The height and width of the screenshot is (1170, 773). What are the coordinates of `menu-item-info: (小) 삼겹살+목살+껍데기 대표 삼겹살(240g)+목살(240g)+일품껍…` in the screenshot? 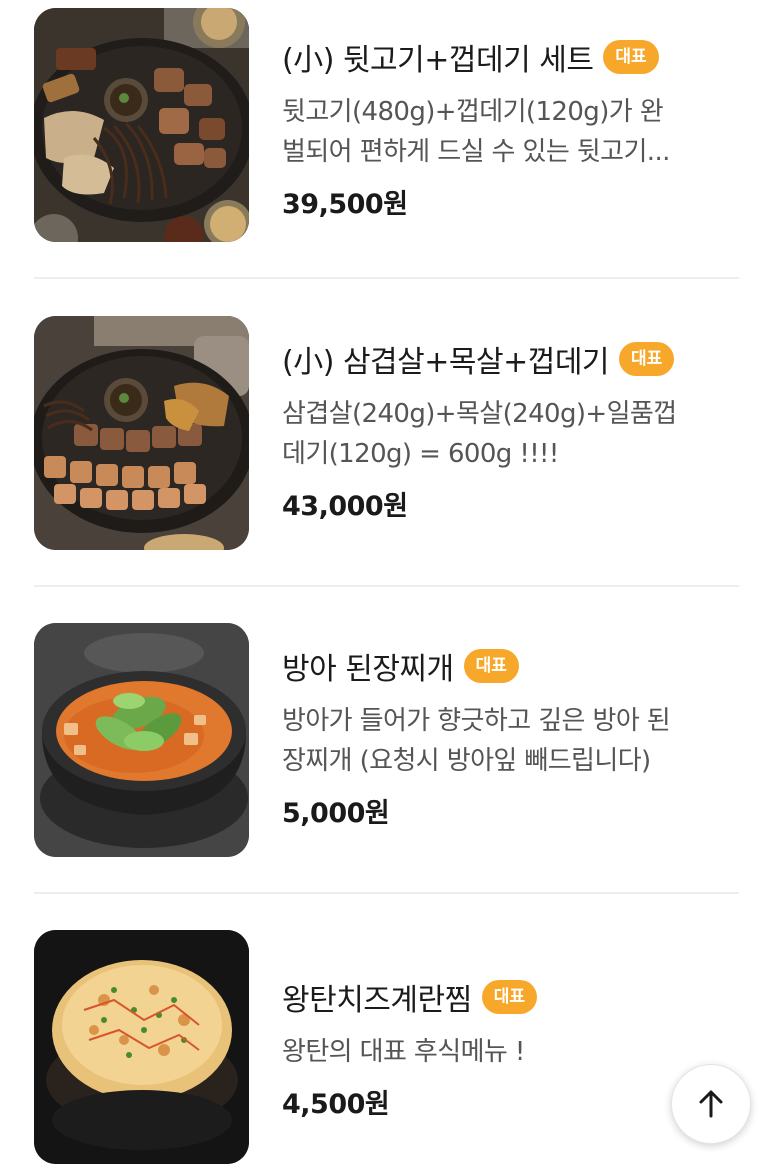 It's located at (512, 430).